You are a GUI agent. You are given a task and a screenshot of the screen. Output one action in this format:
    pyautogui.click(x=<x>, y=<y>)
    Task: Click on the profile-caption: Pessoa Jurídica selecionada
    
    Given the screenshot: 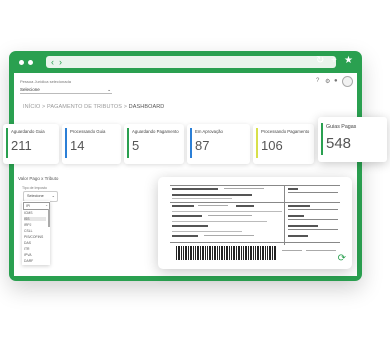 What is the action you would take?
    pyautogui.click(x=45, y=81)
    